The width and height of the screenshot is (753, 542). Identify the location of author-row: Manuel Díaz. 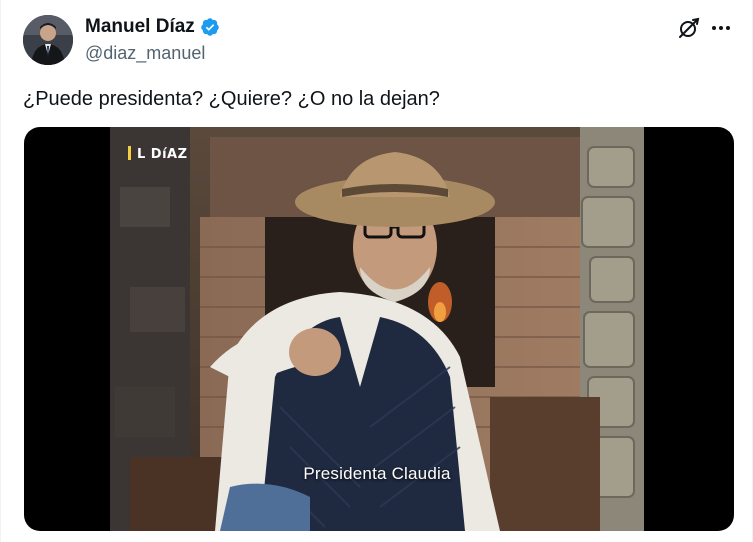
(152, 27).